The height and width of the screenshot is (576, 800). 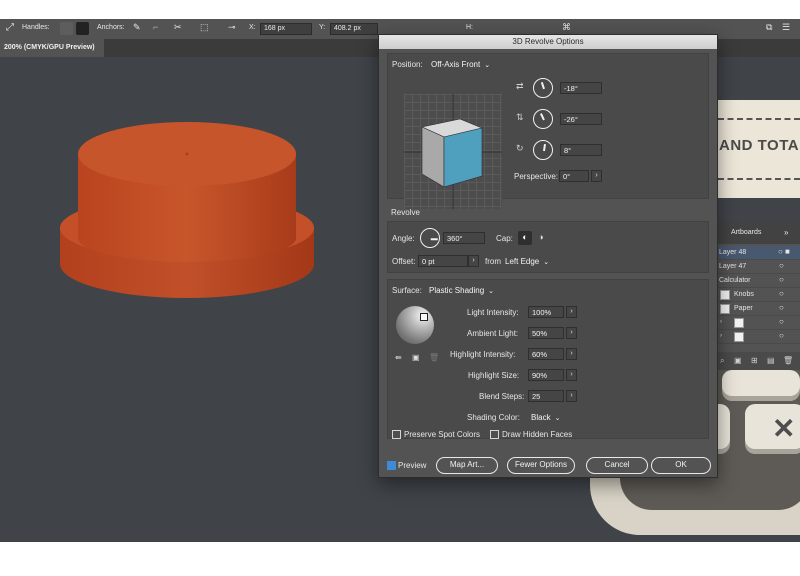 I want to click on draw-hidden-label: Draw Hidden Faces, so click(x=537, y=434).